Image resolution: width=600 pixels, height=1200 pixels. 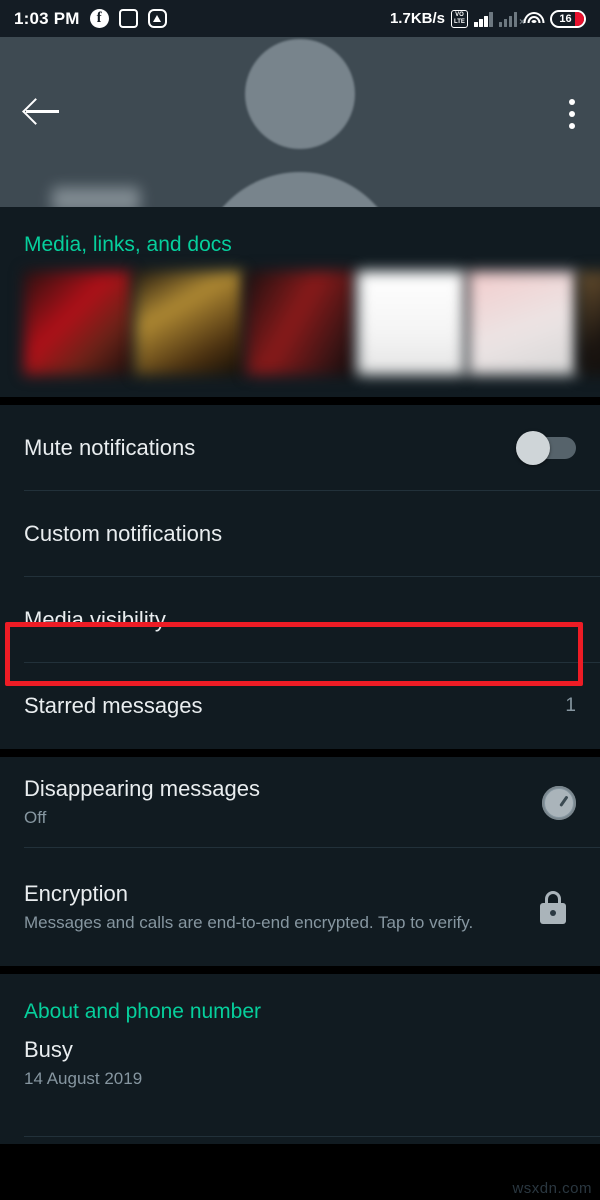 I want to click on profile-header, so click(x=300, y=122).